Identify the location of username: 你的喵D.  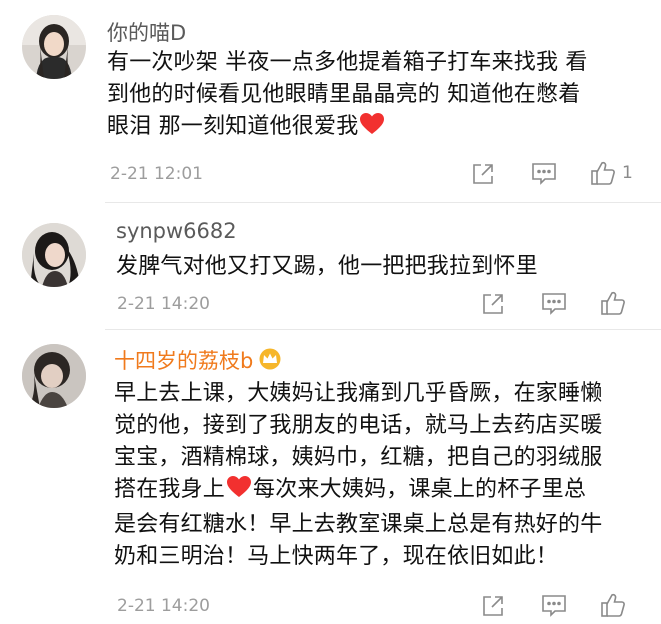
(146, 32).